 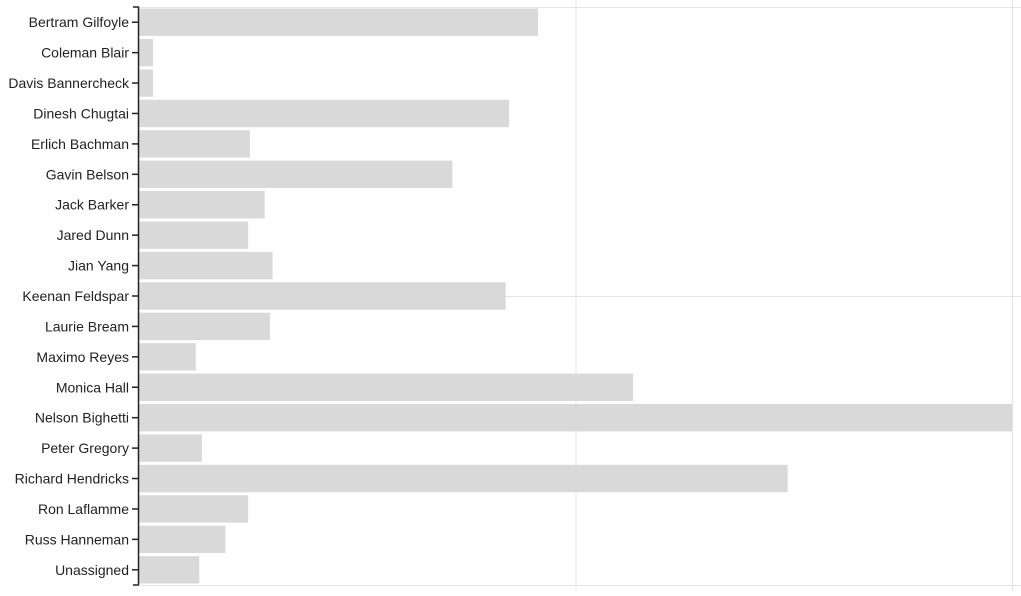 I want to click on bar-maximo-reyes, so click(x=167, y=357).